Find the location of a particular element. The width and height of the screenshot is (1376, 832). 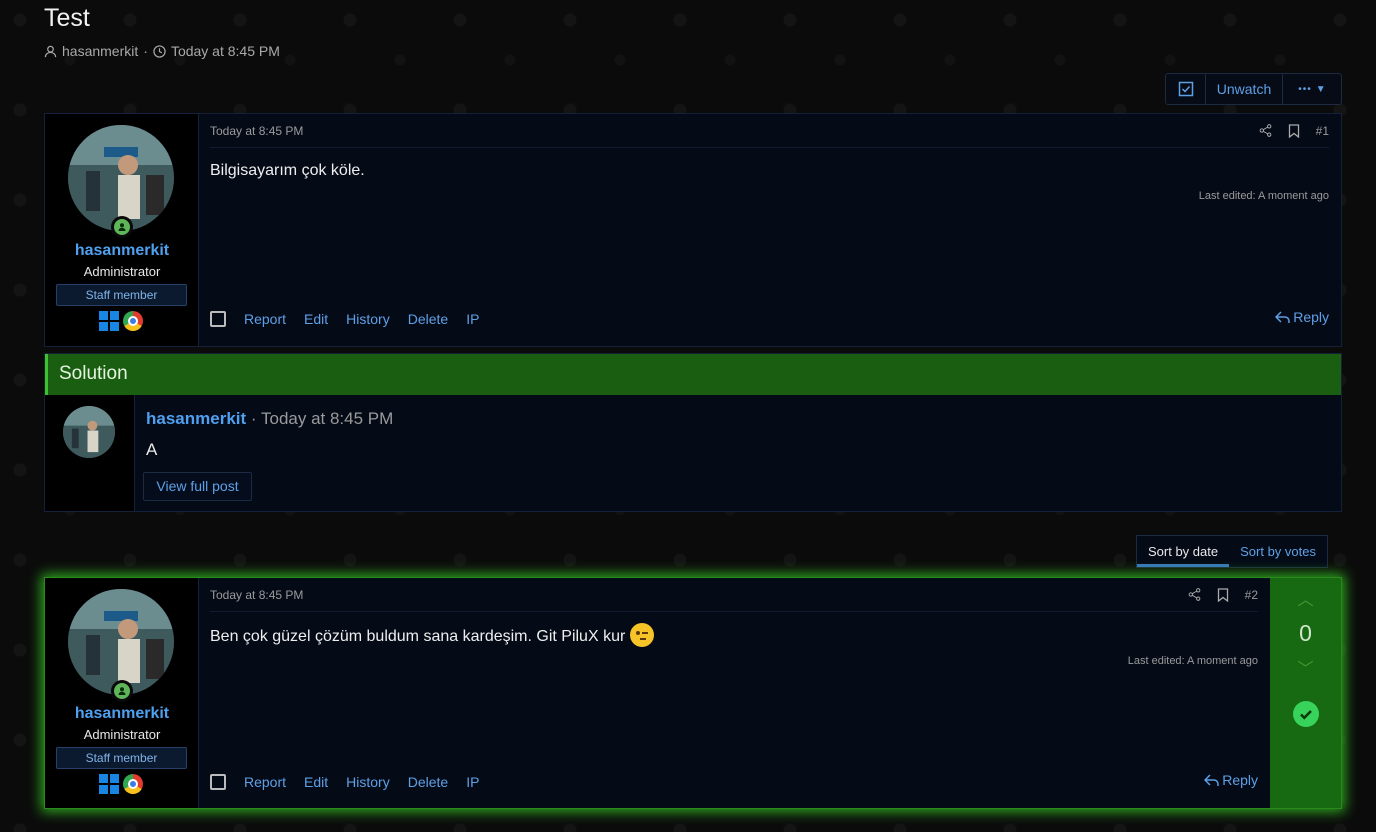

solution-body: A is located at coordinates (152, 449).